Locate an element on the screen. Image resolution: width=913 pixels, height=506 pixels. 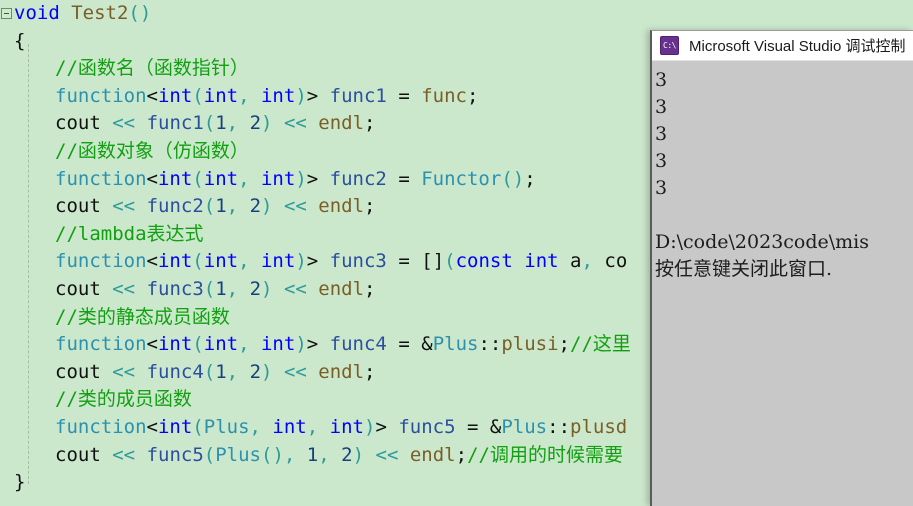
console-output-line: D:\code\2023code\mis is located at coordinates (762, 242).